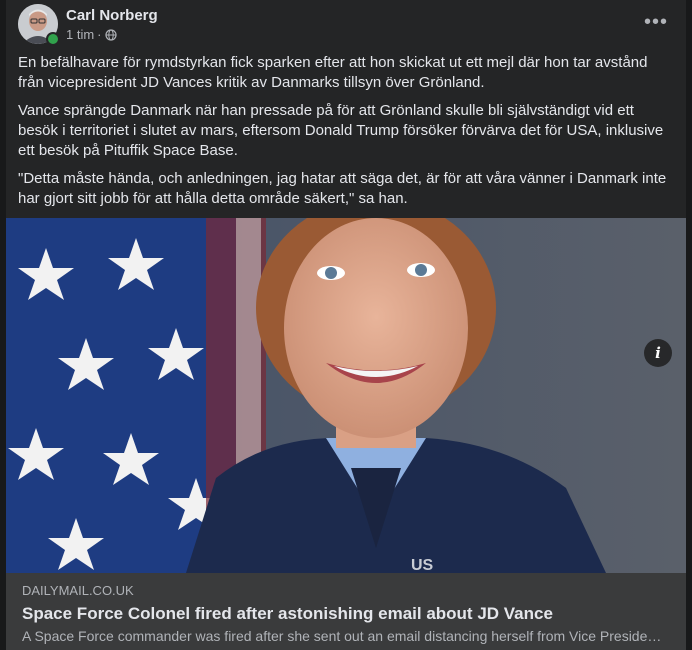 The image size is (692, 650). What do you see at coordinates (422, 565) in the screenshot?
I see `uniform-insignia: US` at bounding box center [422, 565].